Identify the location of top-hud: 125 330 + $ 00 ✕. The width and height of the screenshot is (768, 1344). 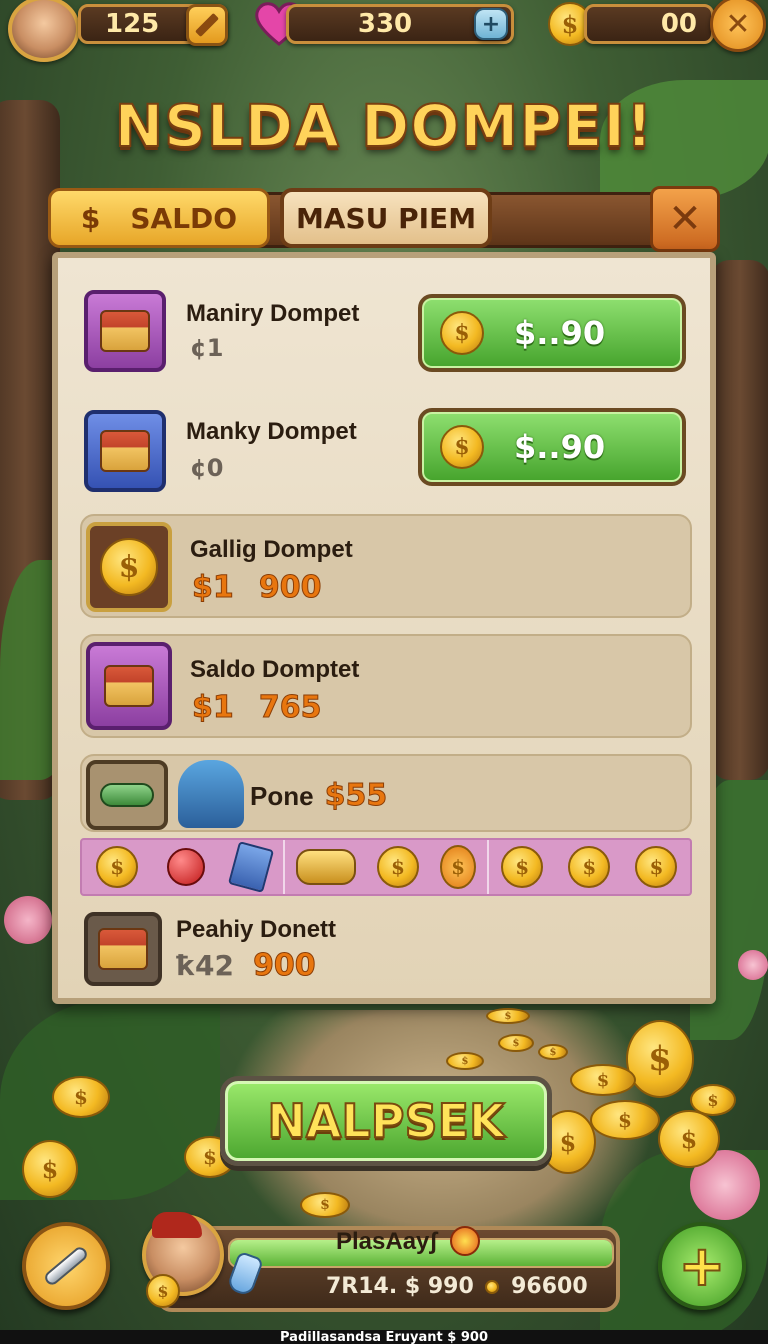
(384, 31).